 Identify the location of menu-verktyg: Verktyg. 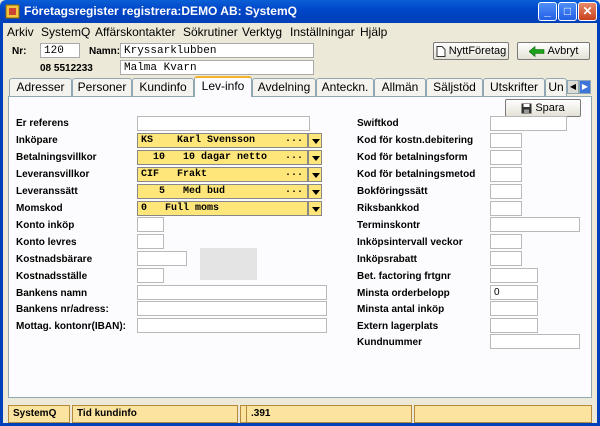
(262, 32).